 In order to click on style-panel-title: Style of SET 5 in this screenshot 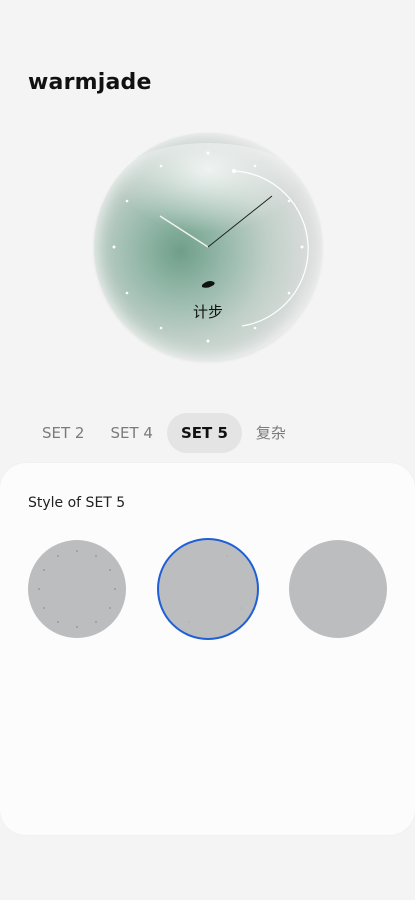, I will do `click(77, 503)`.